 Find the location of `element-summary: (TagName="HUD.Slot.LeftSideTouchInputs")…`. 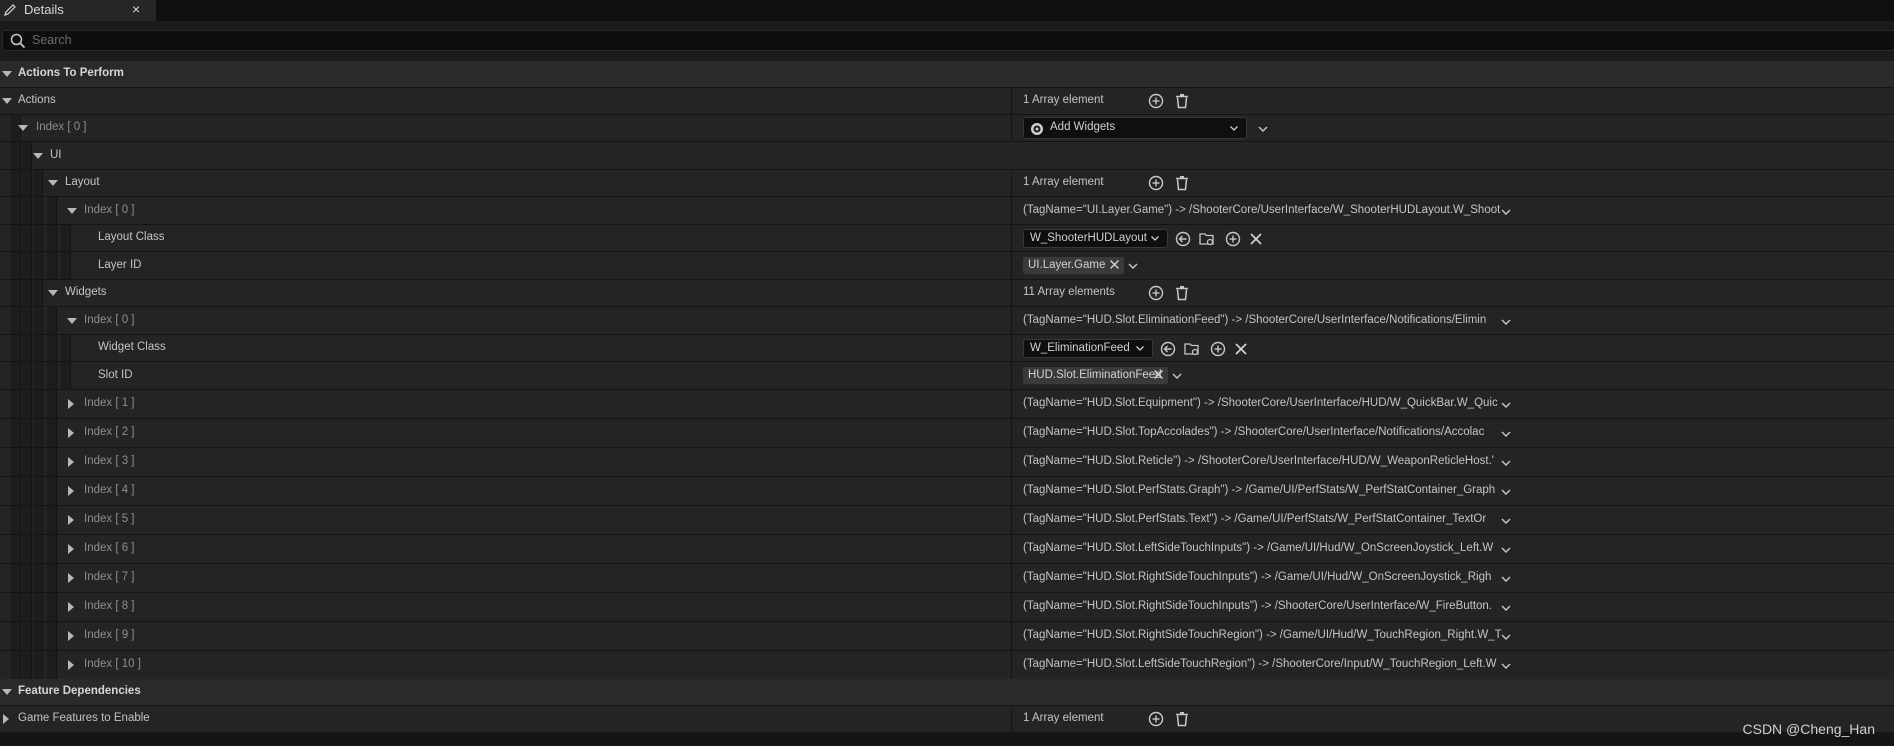

element-summary: (TagName="HUD.Slot.LeftSideTouchInputs")… is located at coordinates (1258, 548).